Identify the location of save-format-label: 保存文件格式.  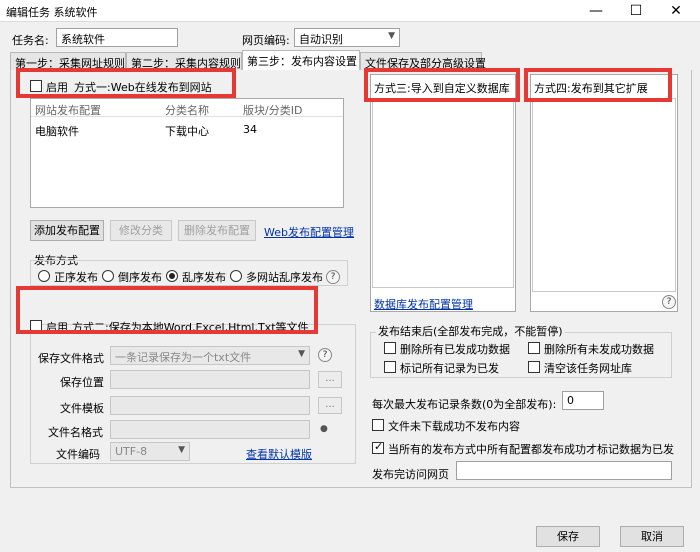
(71, 358).